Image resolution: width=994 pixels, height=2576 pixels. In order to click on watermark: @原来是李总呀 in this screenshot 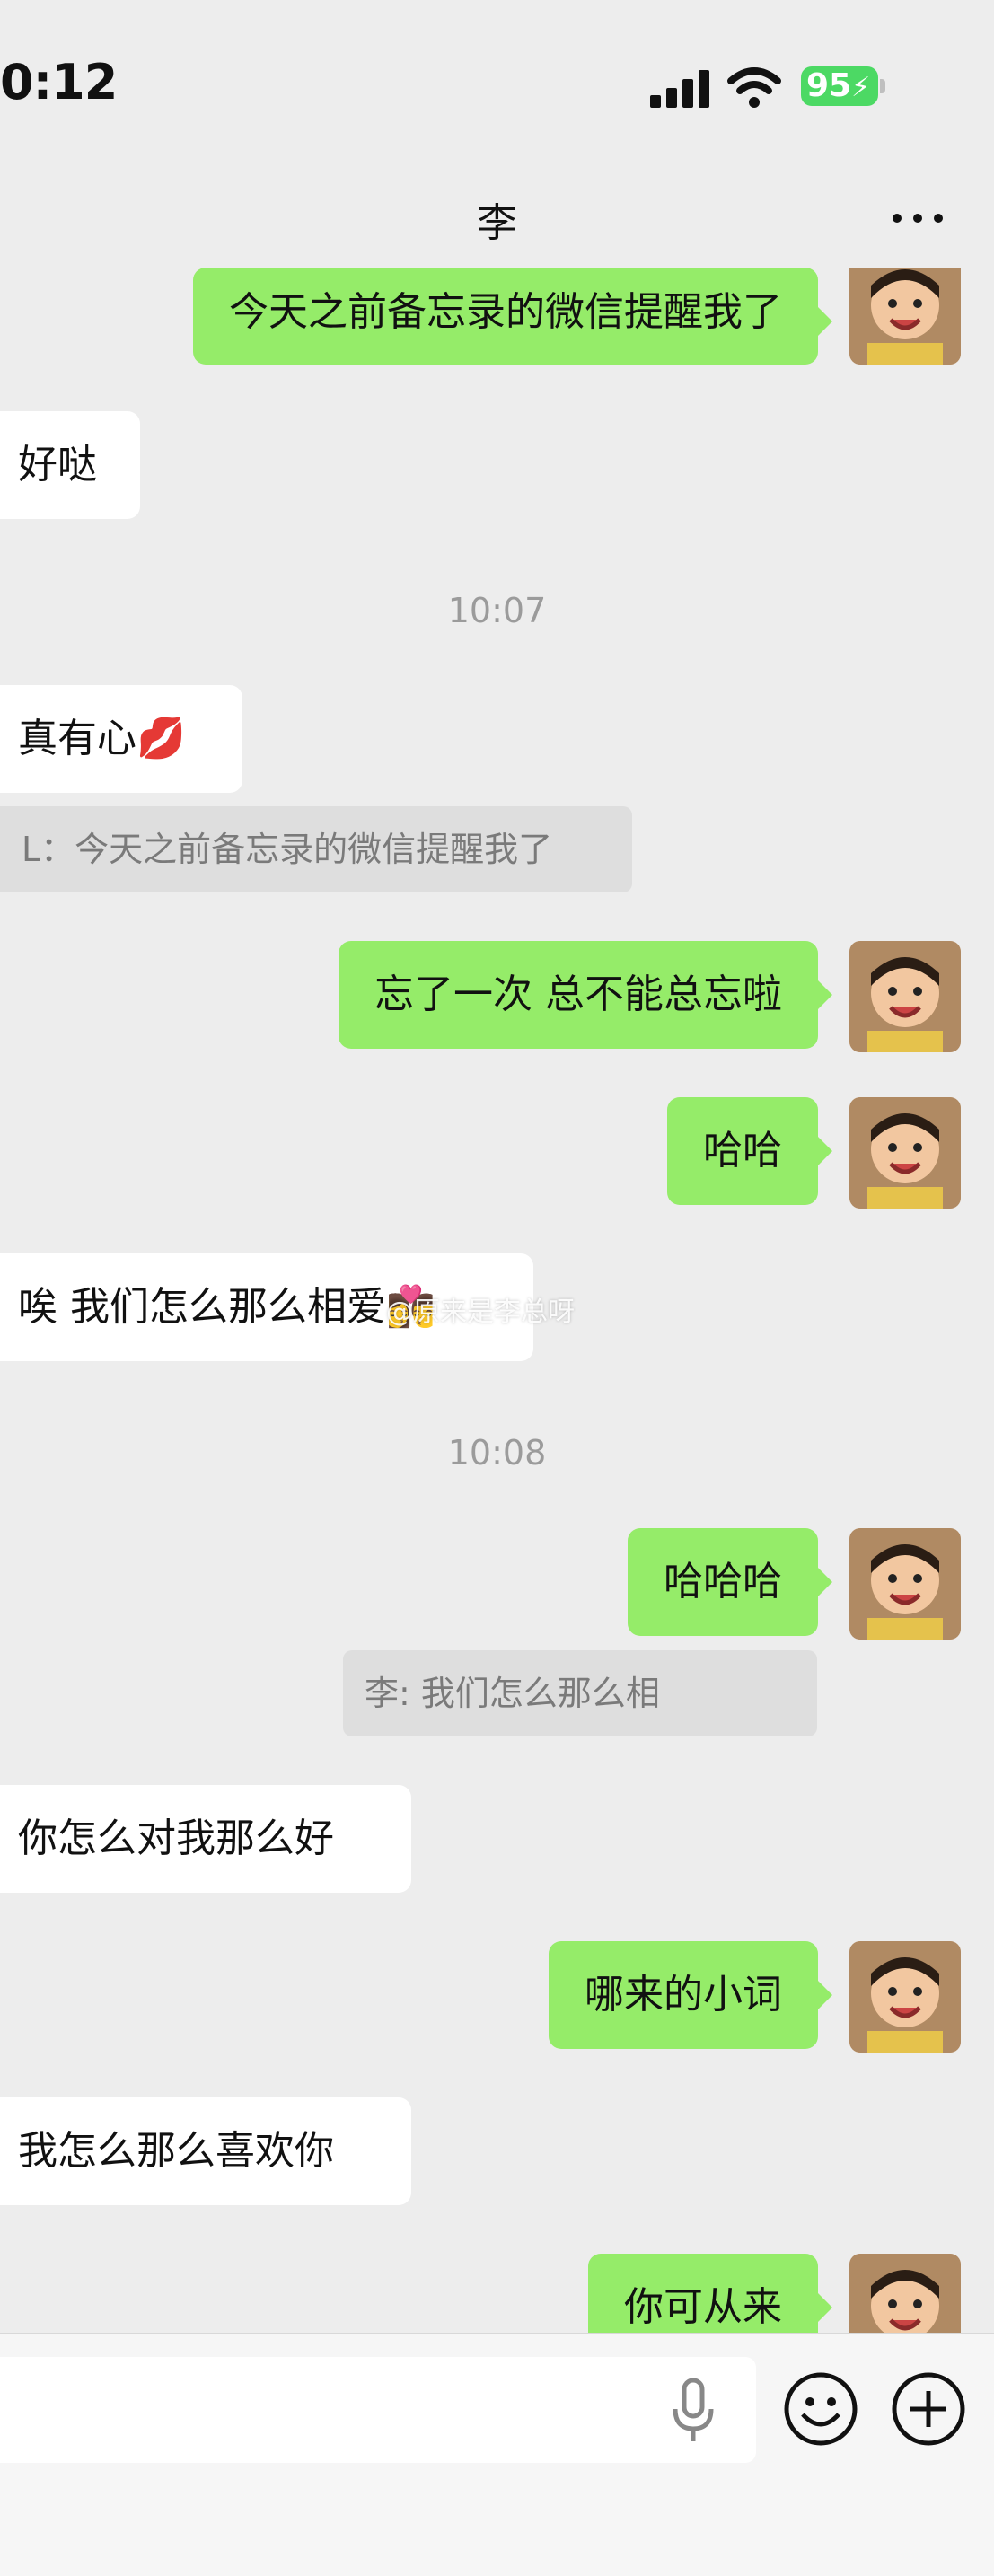, I will do `click(480, 1312)`.